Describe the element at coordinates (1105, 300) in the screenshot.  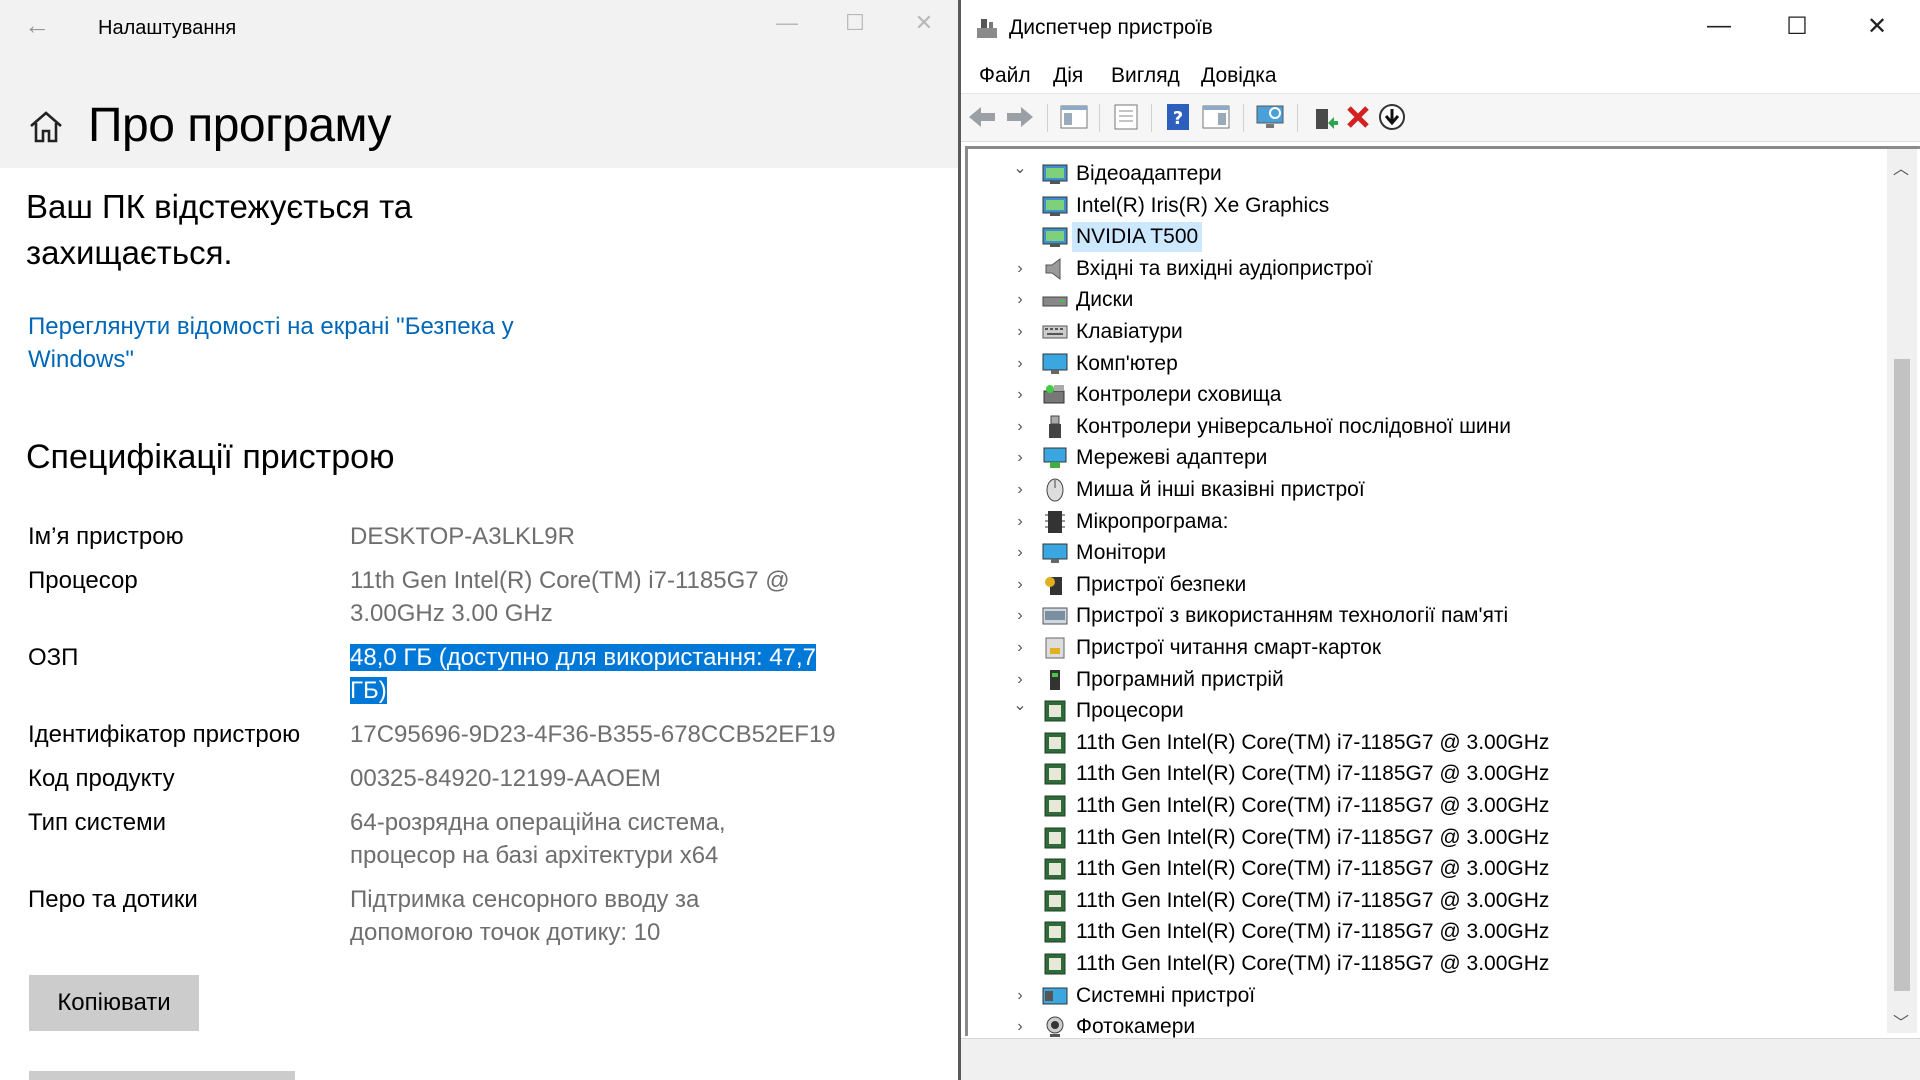
I see `tree-item-label: Диски` at that location.